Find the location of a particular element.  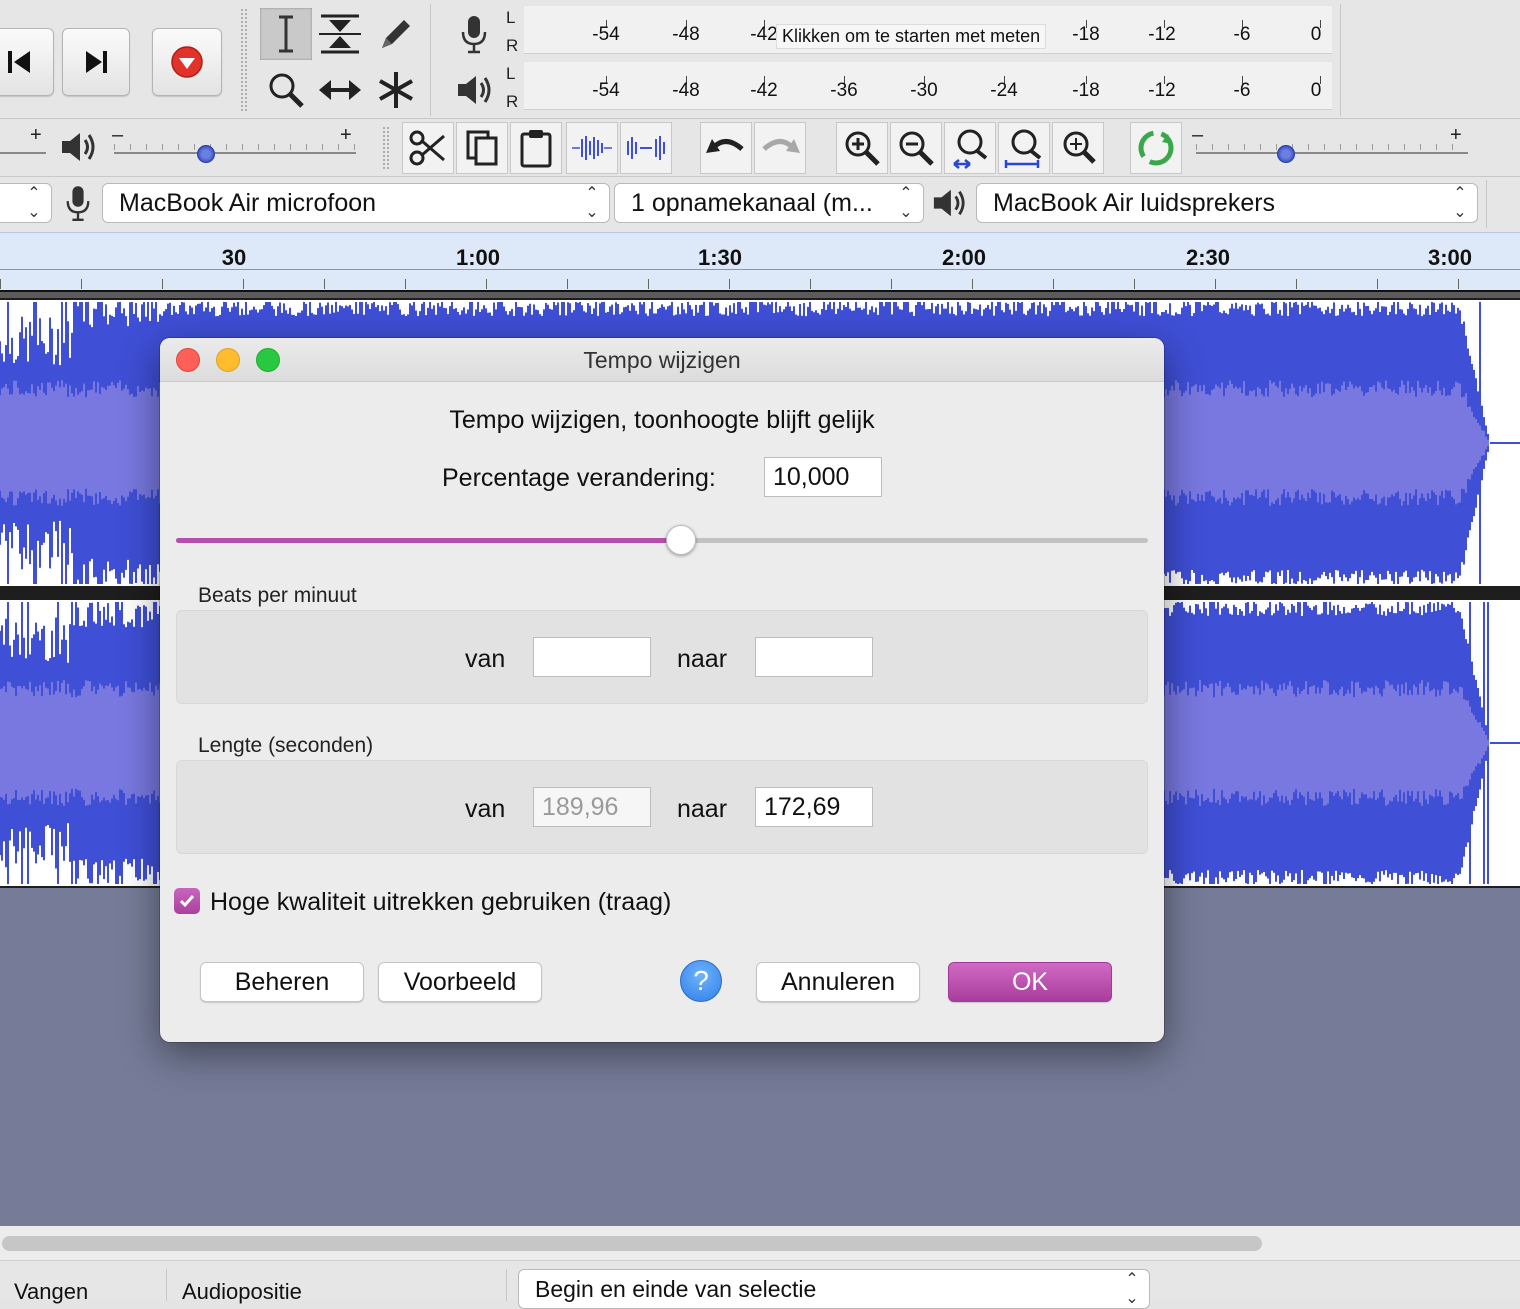

manage-button: Beheren is located at coordinates (282, 982).